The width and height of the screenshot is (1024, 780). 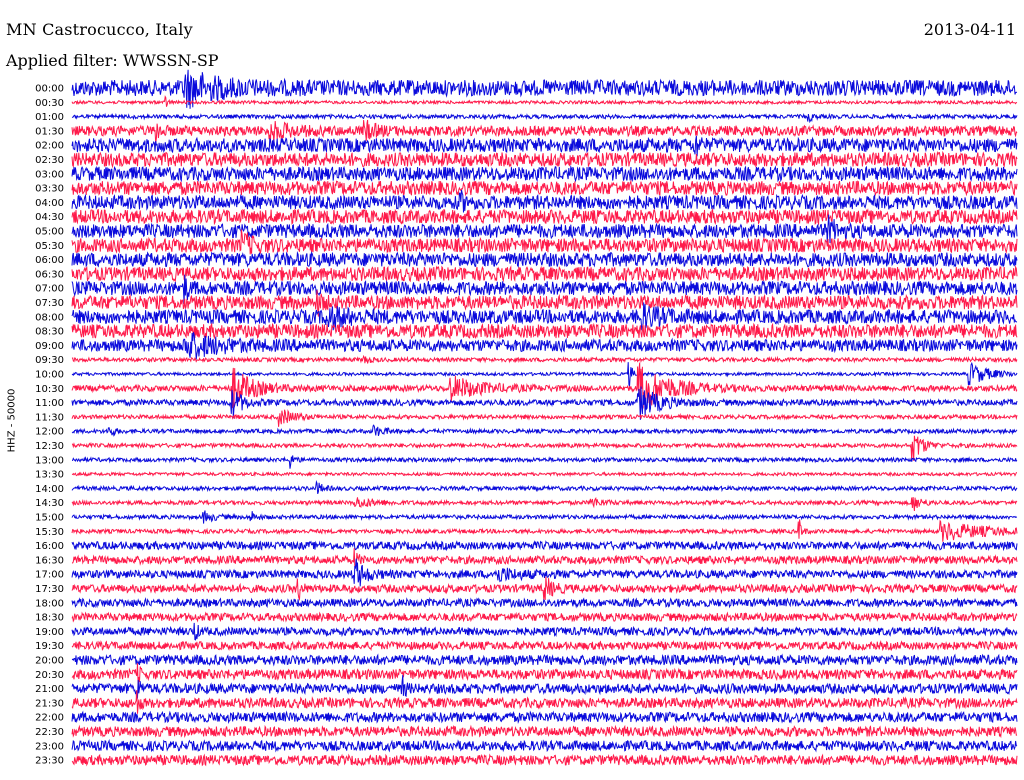 I want to click on date-label: 2013-04-11, so click(x=969, y=29).